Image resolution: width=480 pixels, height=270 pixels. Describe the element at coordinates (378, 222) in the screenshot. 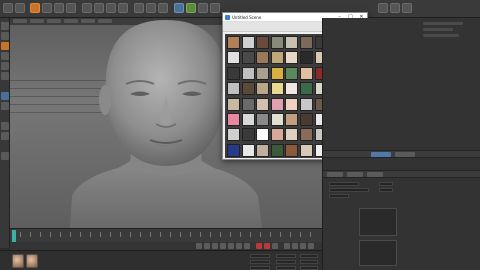

I see `material-preview-box` at that location.